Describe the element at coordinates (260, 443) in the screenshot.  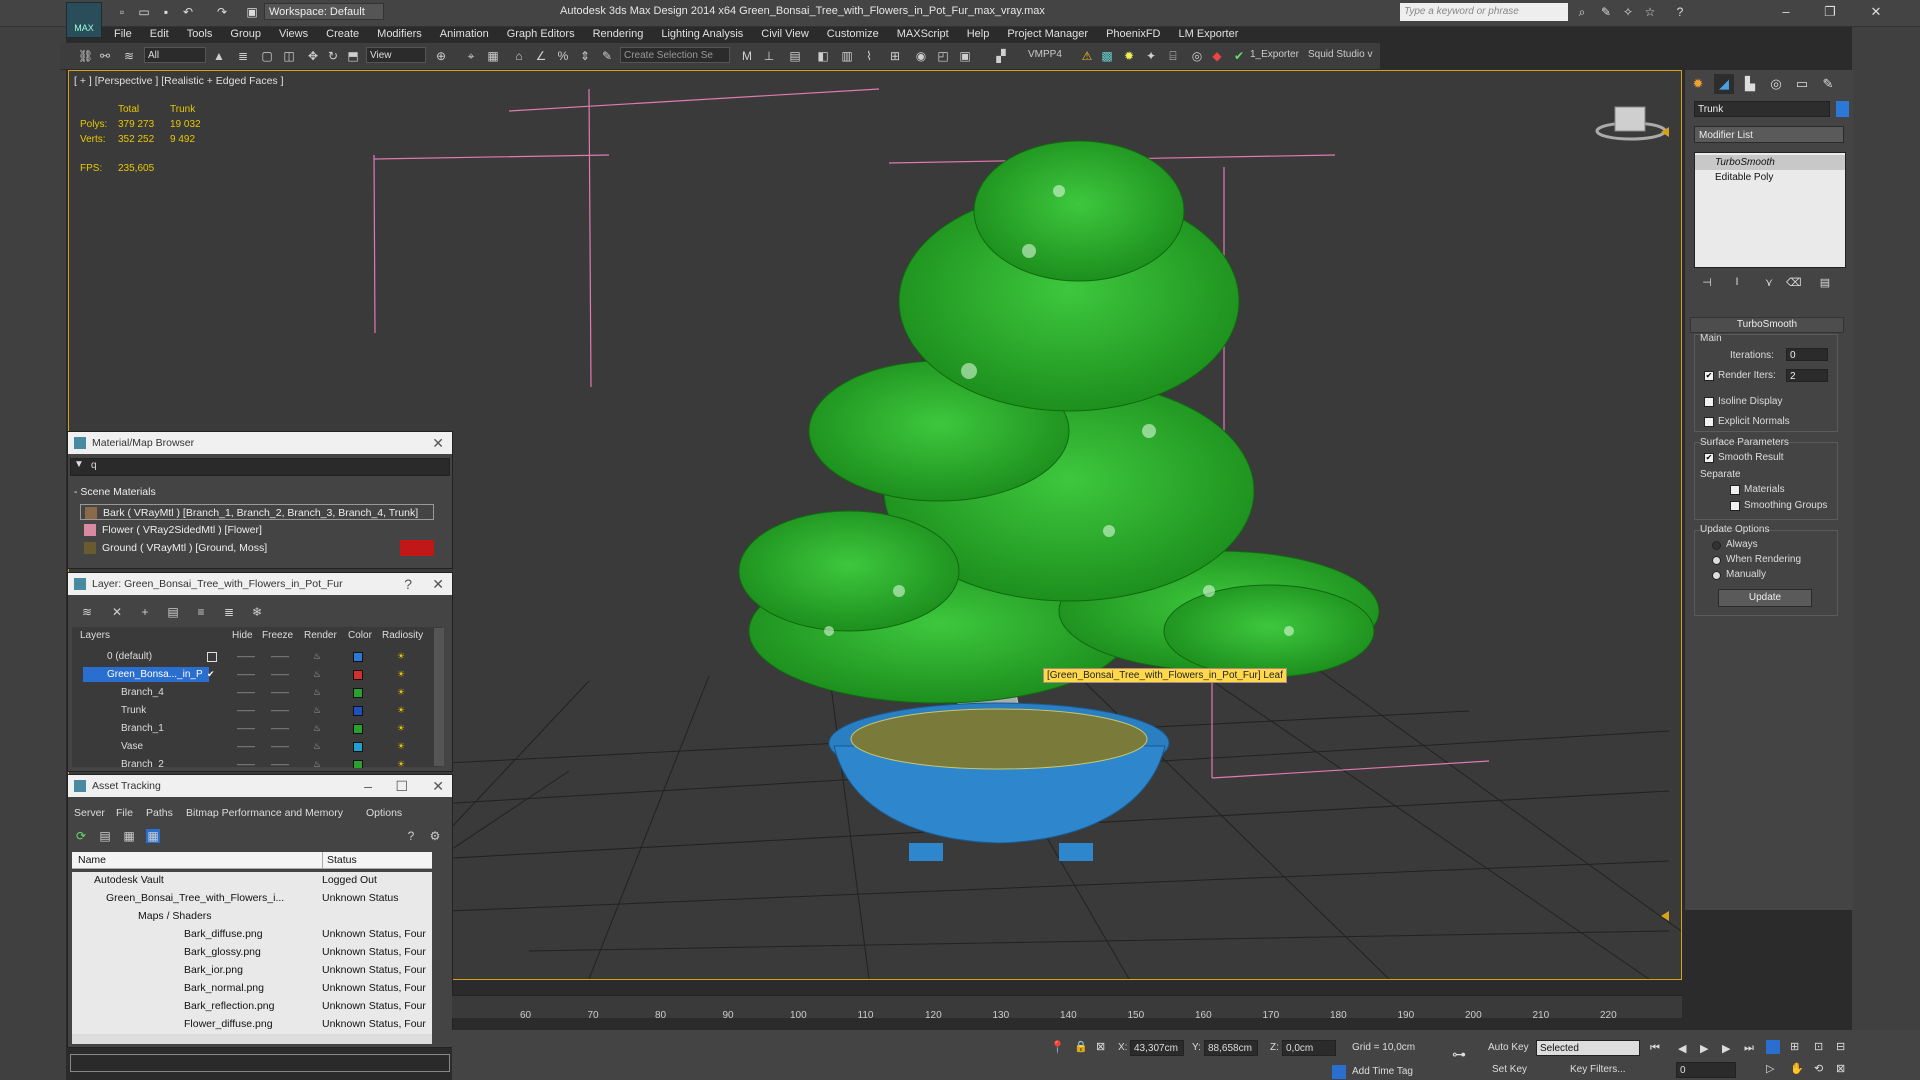
I see `material-browser-titlebar: Material/Map Browser ✕` at that location.